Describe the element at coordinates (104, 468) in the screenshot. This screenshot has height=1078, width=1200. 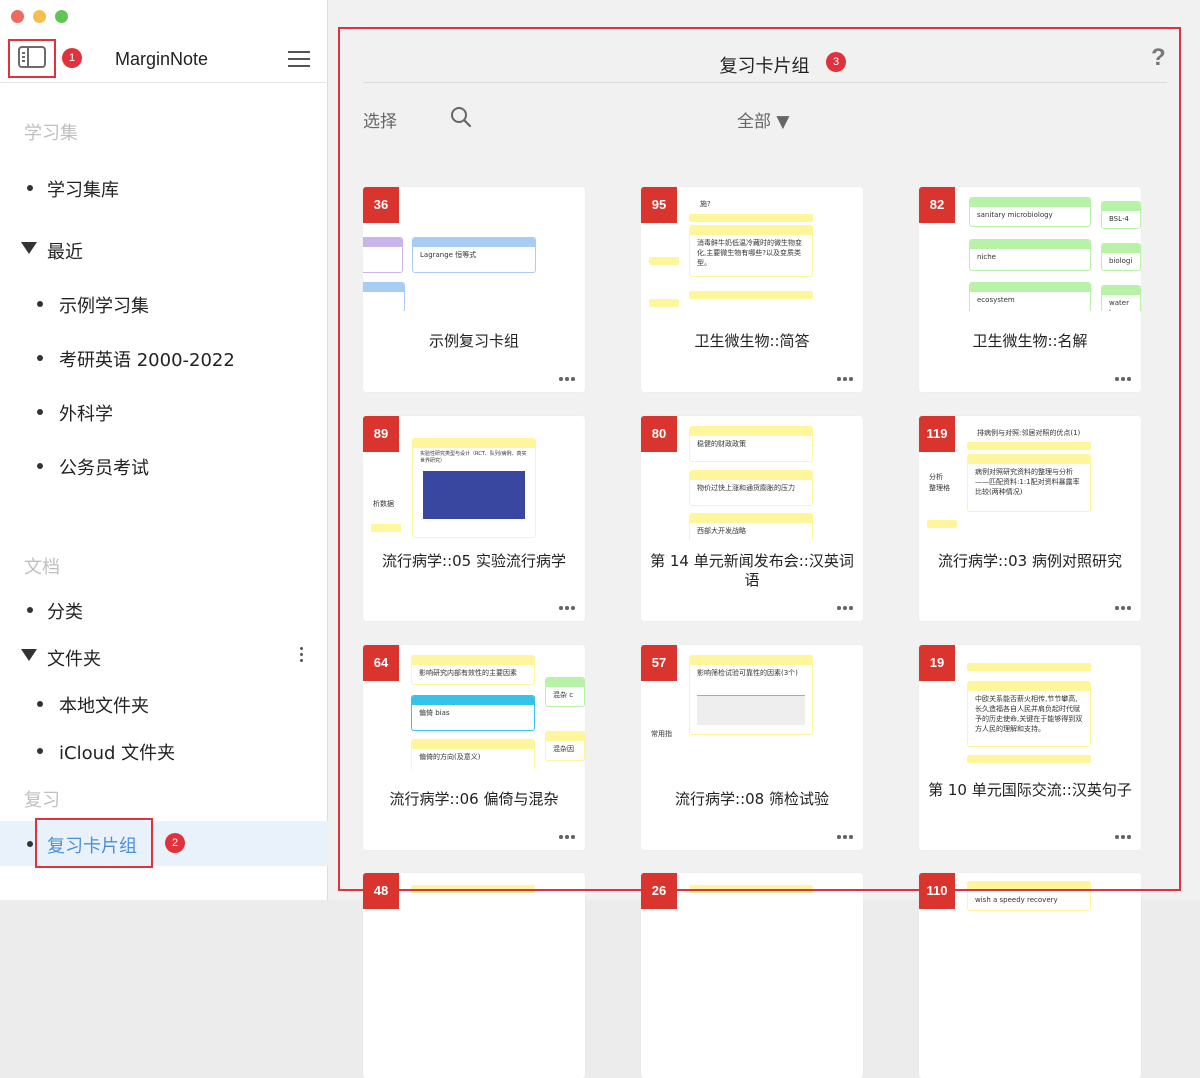
I see `sidebar-item-label: 公务员考试` at that location.